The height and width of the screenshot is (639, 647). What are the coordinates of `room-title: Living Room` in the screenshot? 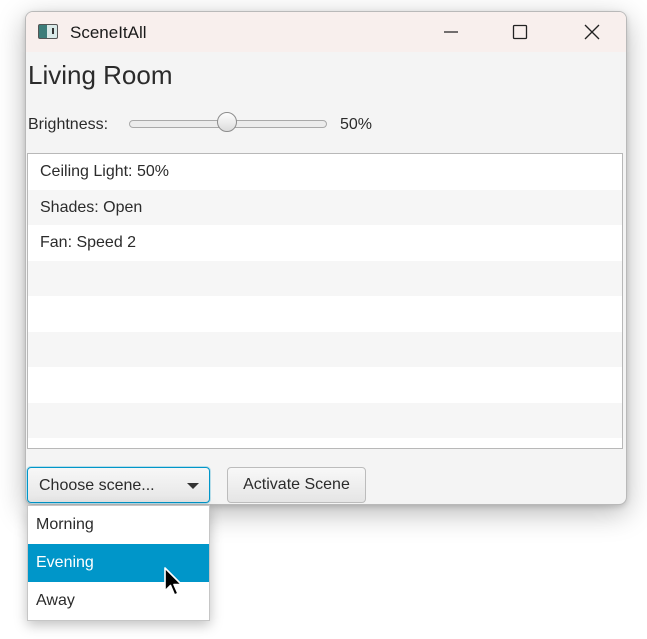 It's located at (100, 75).